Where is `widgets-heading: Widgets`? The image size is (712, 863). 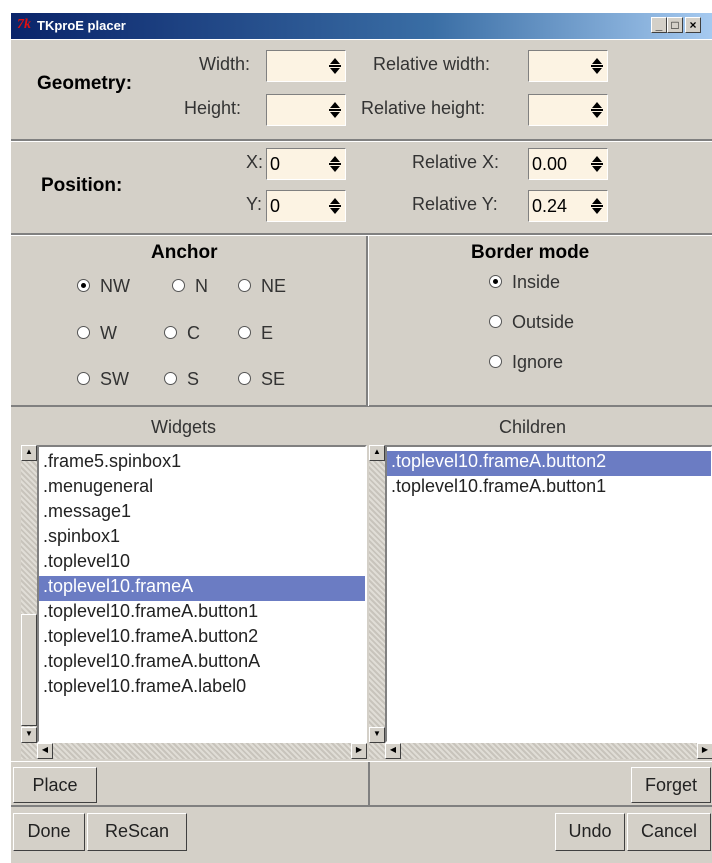
widgets-heading: Widgets is located at coordinates (184, 427).